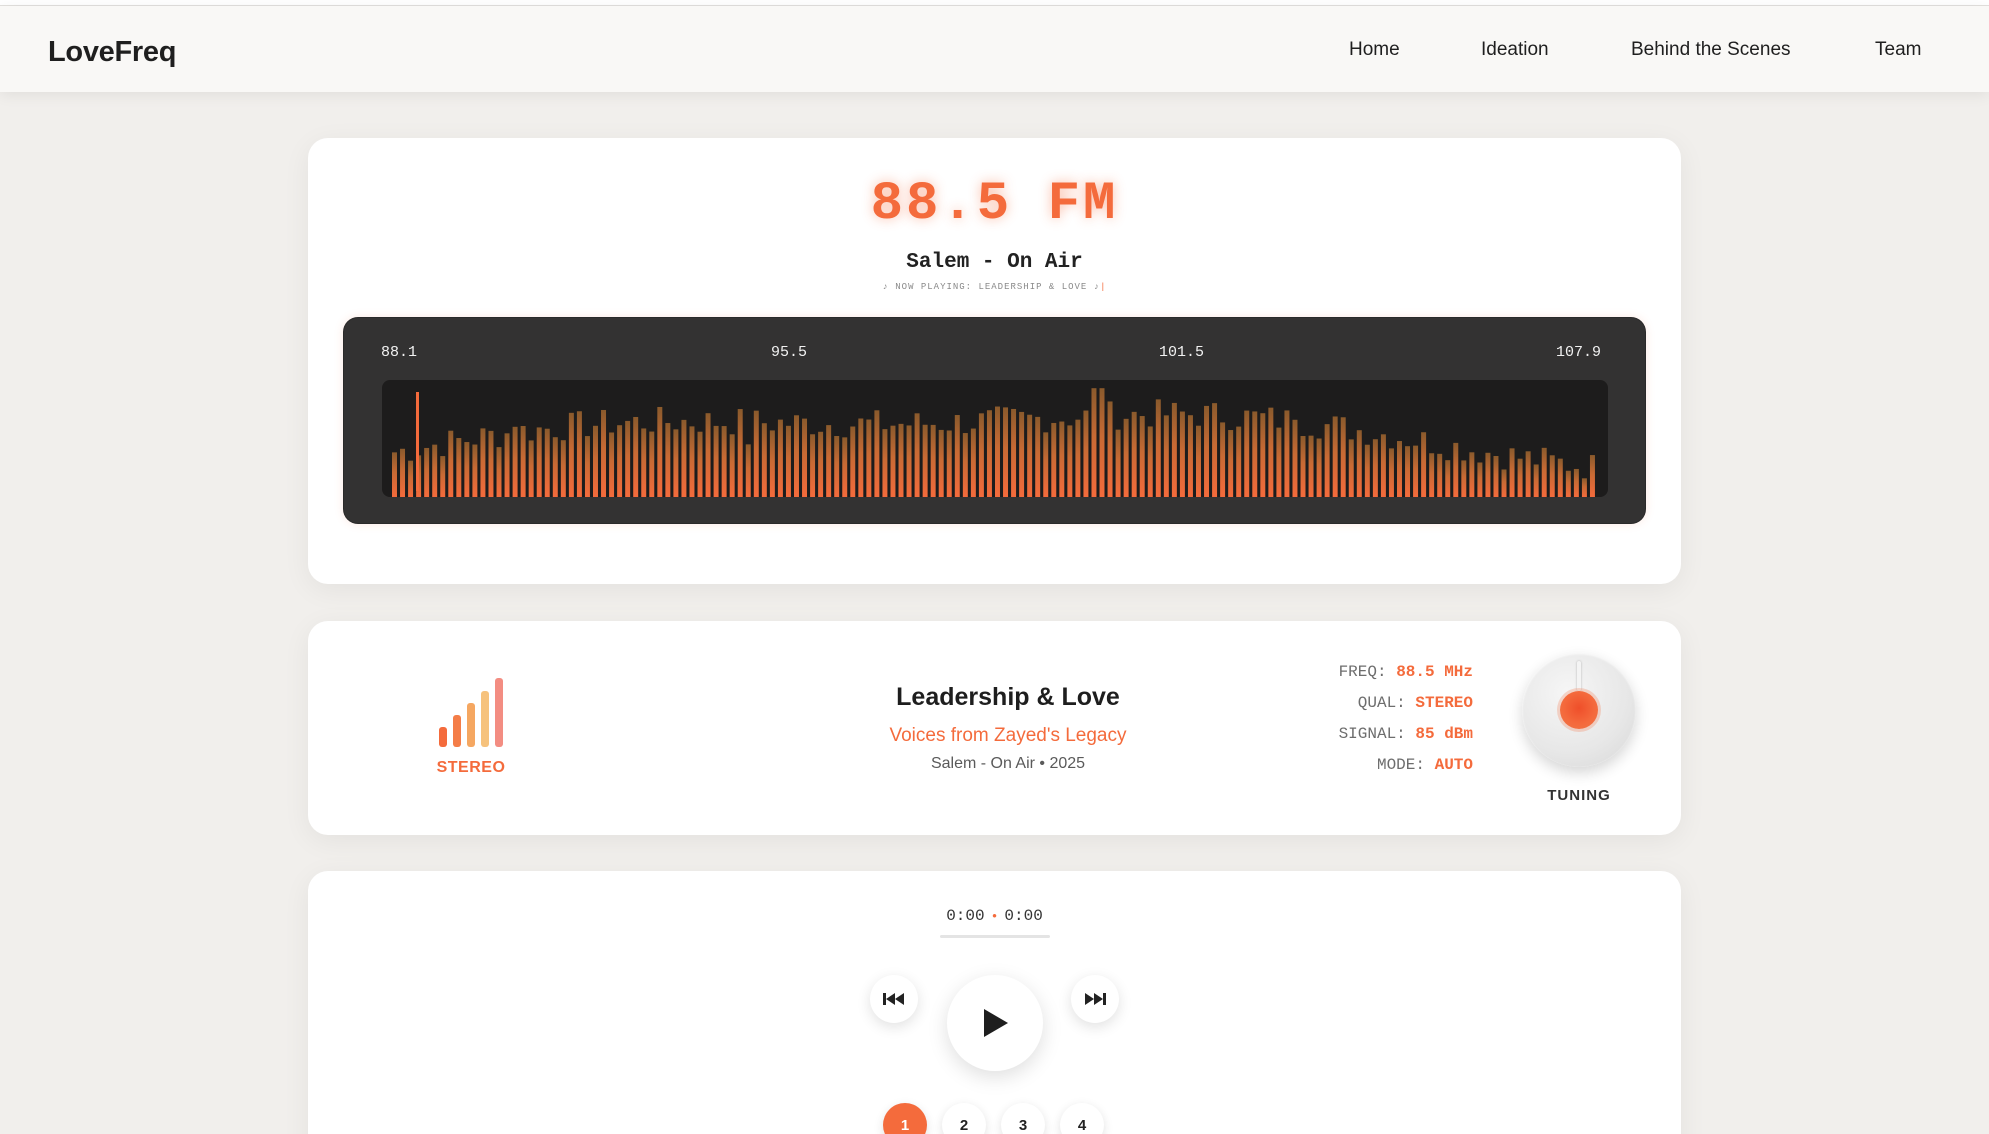  I want to click on progress-bar, so click(995, 936).